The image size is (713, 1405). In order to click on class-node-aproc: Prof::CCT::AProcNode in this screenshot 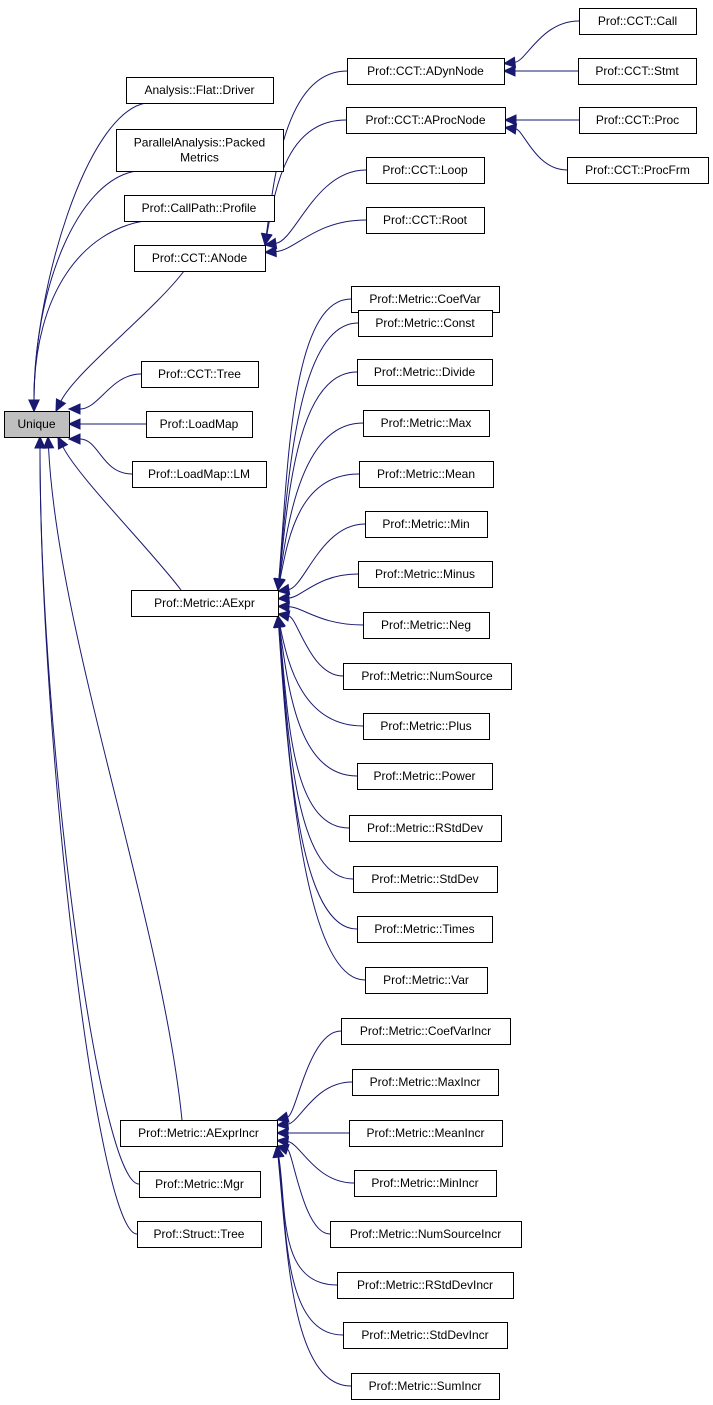, I will do `click(426, 120)`.